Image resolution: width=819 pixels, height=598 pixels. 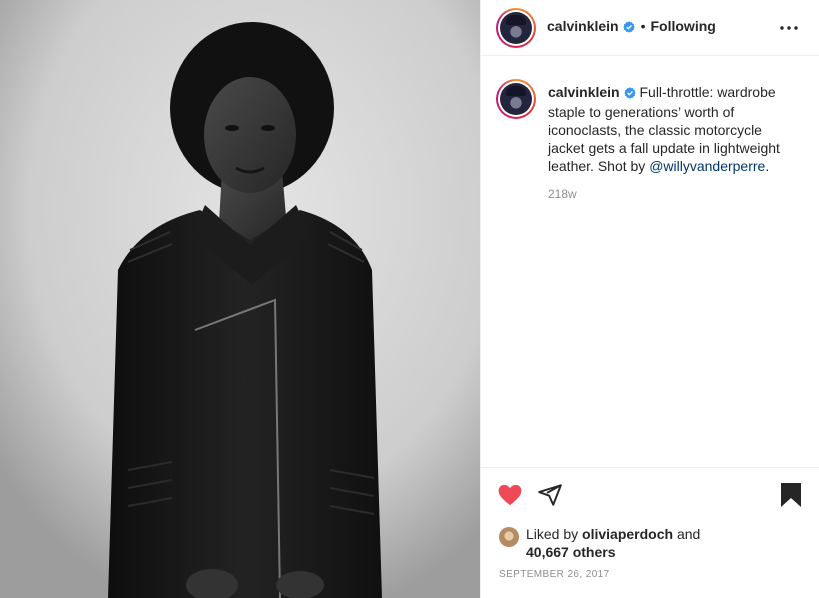 I want to click on post-header: calvinklein • Following, so click(x=650, y=28).